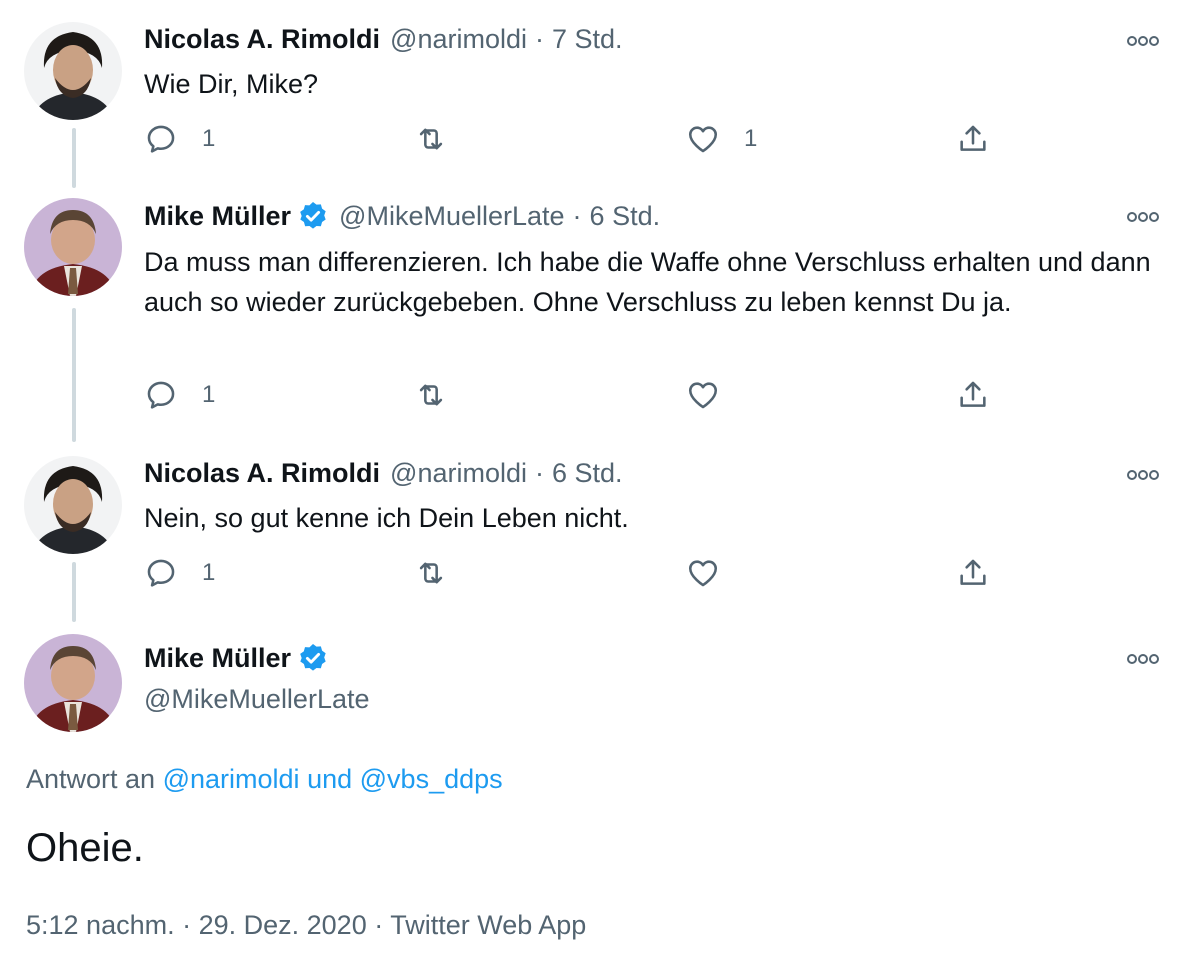 The image size is (1190, 972). What do you see at coordinates (587, 39) in the screenshot?
I see `tweet-time: 7 Std.` at bounding box center [587, 39].